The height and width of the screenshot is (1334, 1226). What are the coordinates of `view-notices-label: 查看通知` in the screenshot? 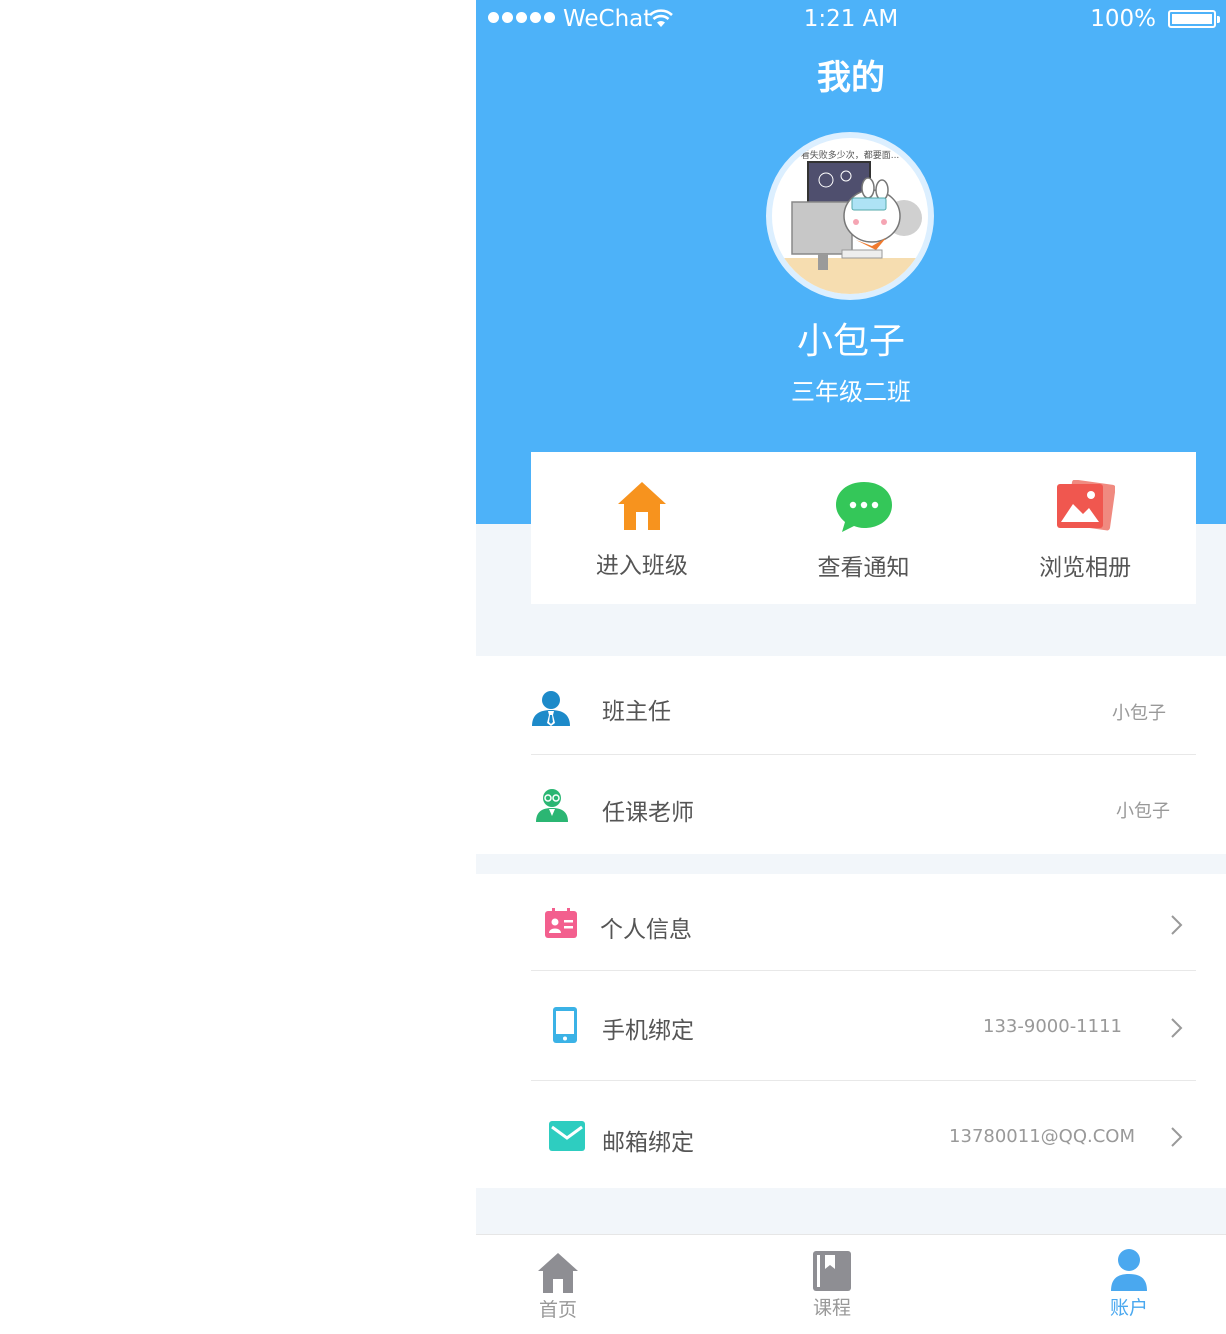 It's located at (863, 568).